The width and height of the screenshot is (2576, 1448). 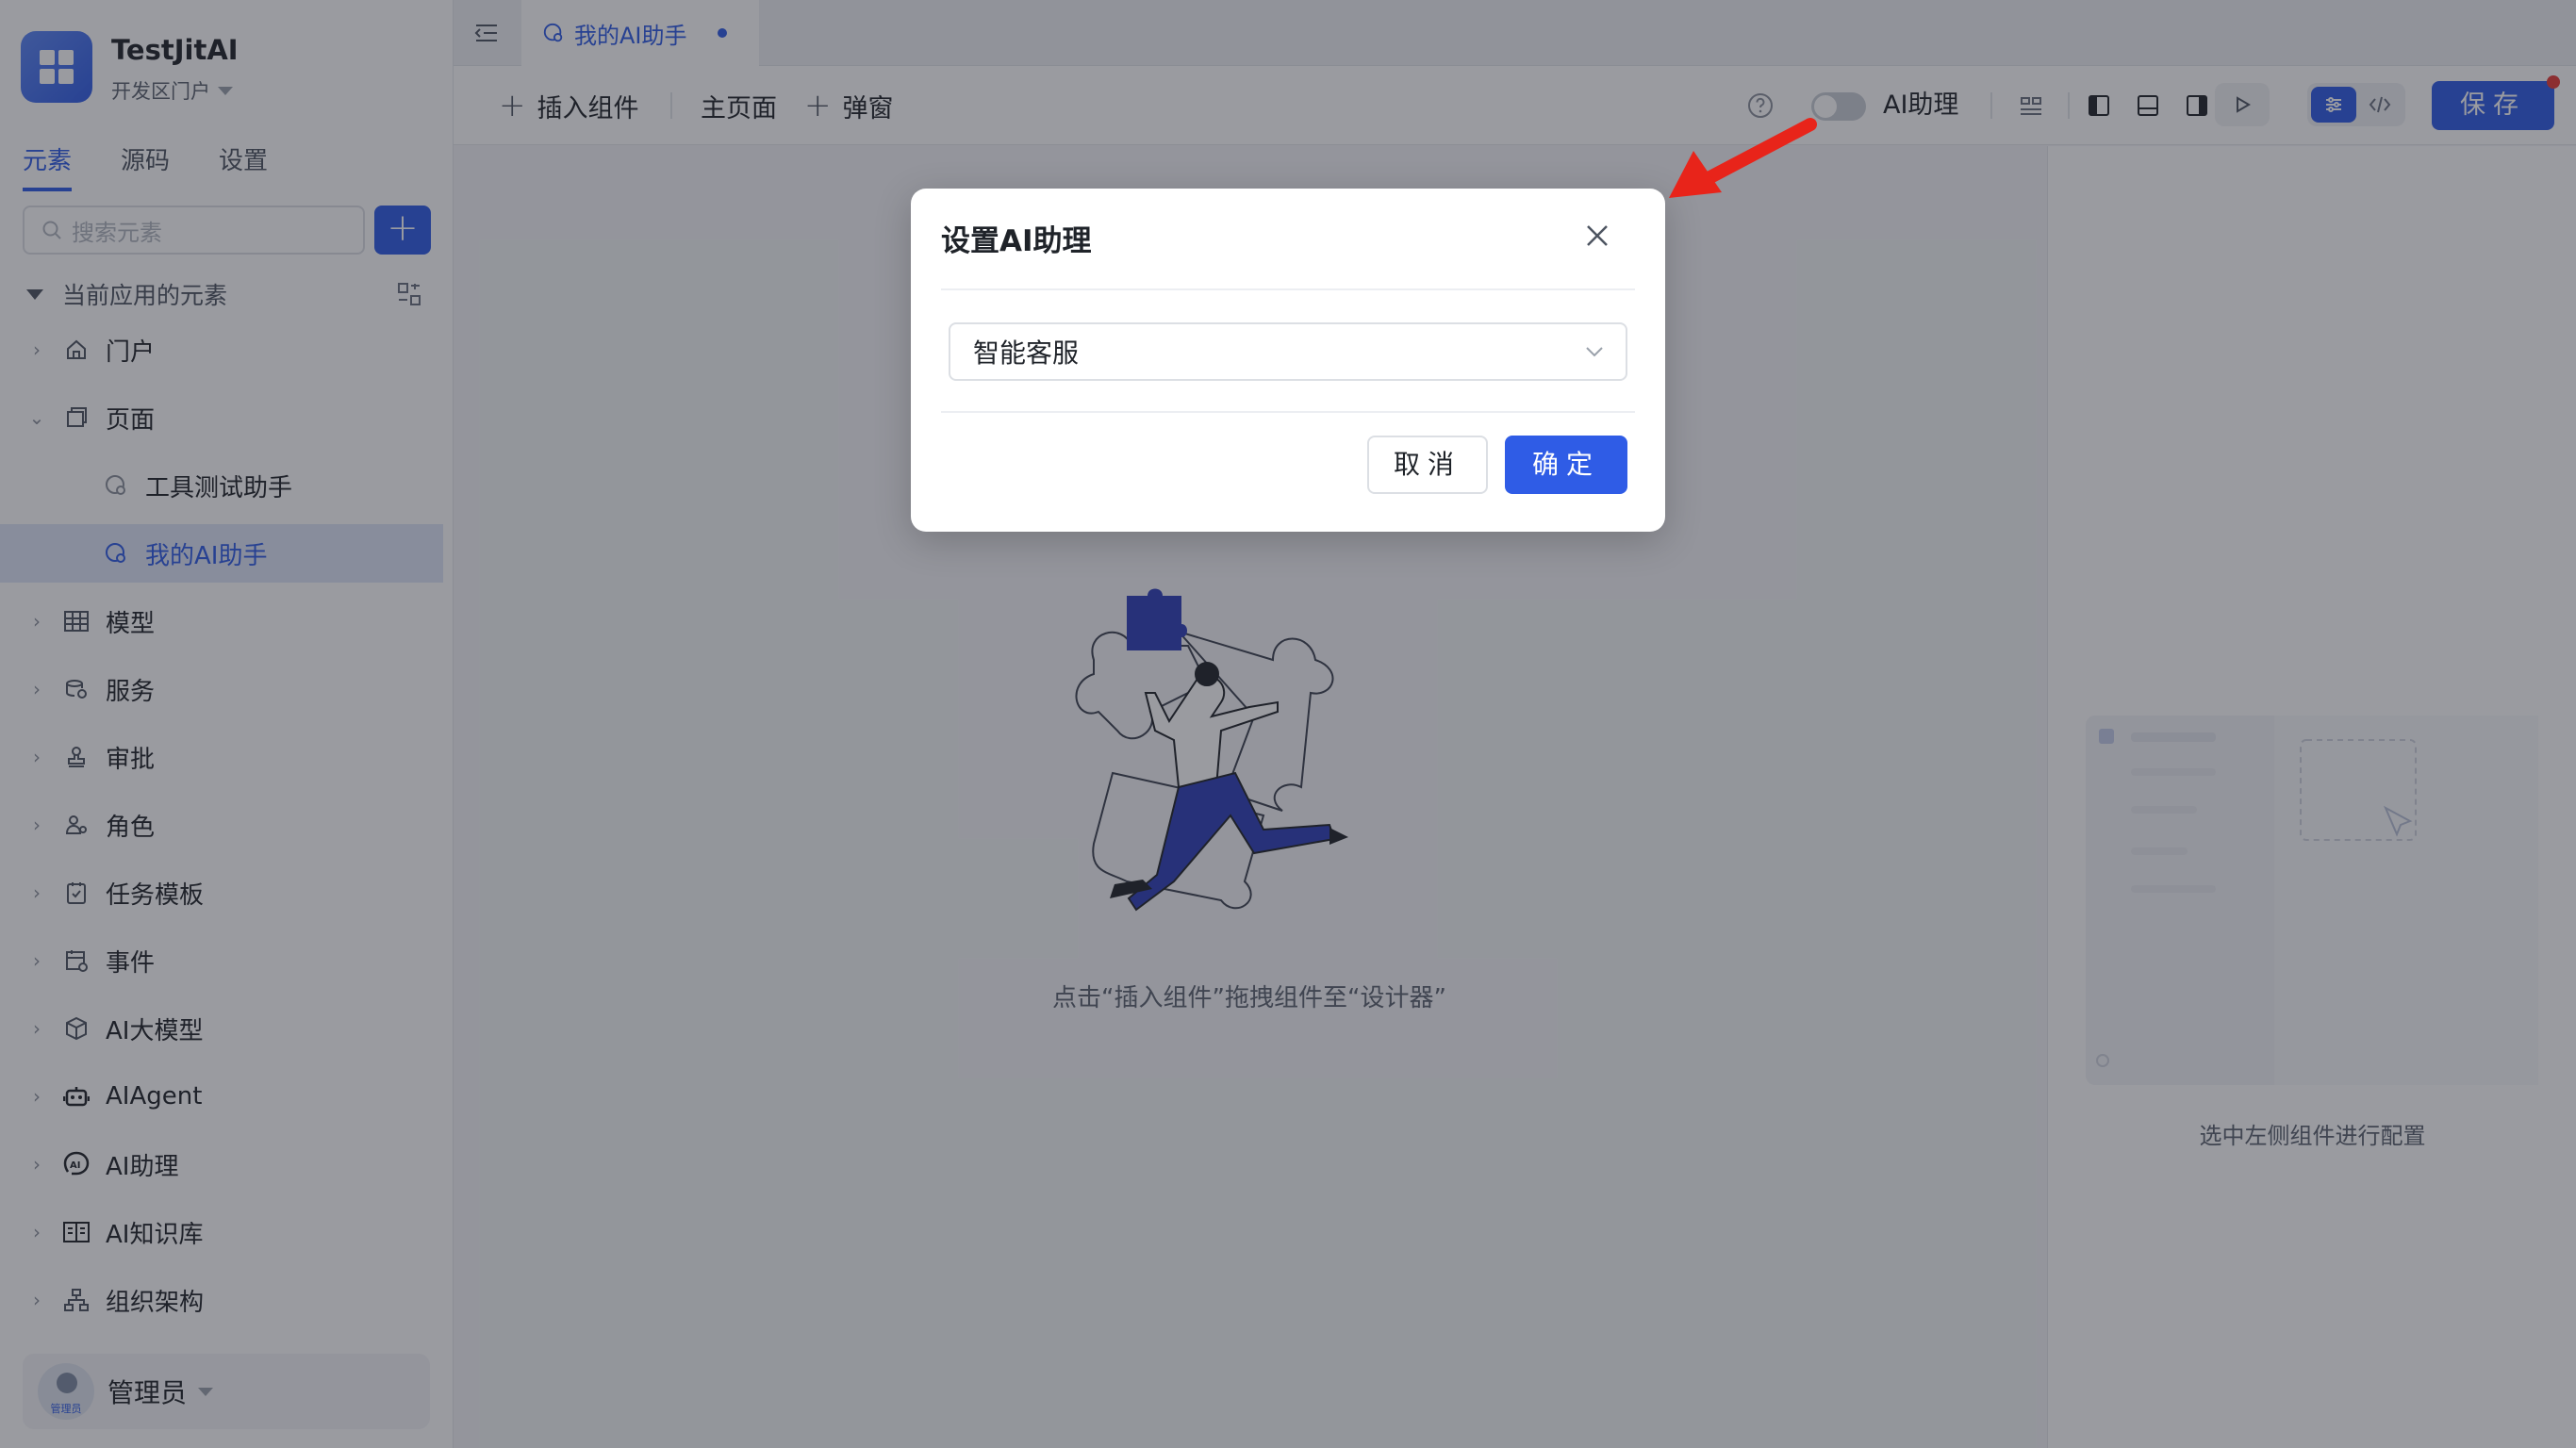 I want to click on dialog-title: 设置AI助理, so click(x=1016, y=241).